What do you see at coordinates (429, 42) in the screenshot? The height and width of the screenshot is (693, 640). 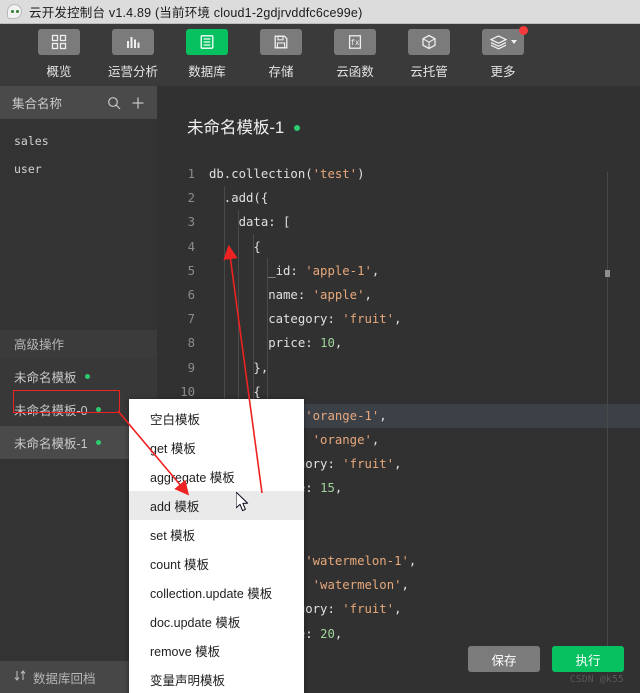 I see `cube-icon` at bounding box center [429, 42].